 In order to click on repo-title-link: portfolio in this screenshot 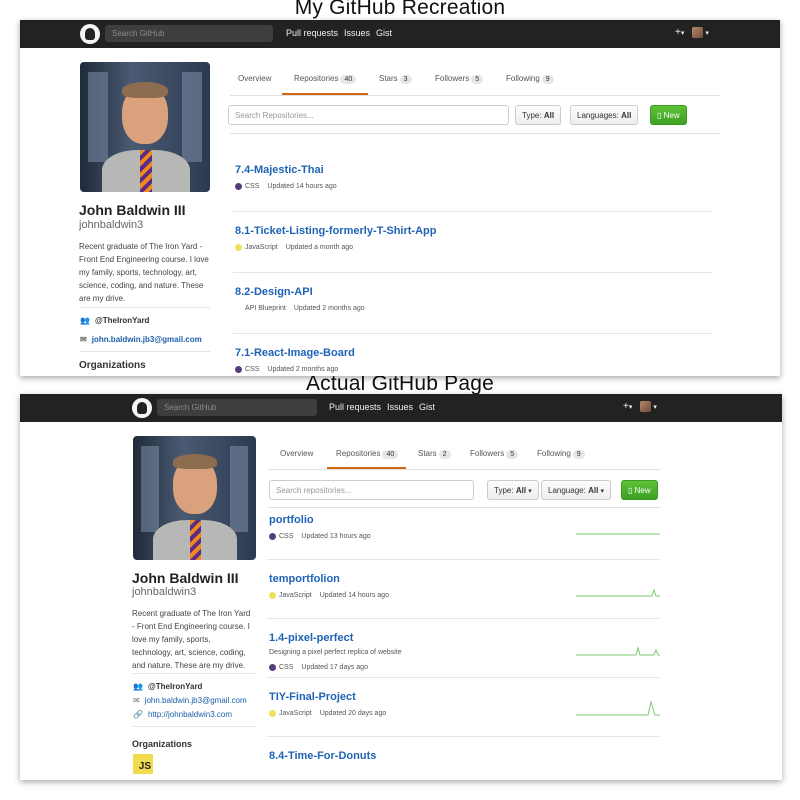, I will do `click(291, 520)`.